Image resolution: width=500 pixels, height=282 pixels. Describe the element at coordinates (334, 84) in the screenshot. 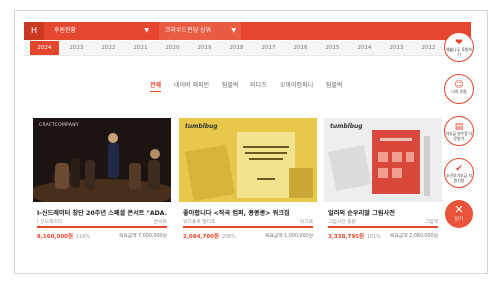

I see `tab-tumblbug-2: 텀블벅` at that location.